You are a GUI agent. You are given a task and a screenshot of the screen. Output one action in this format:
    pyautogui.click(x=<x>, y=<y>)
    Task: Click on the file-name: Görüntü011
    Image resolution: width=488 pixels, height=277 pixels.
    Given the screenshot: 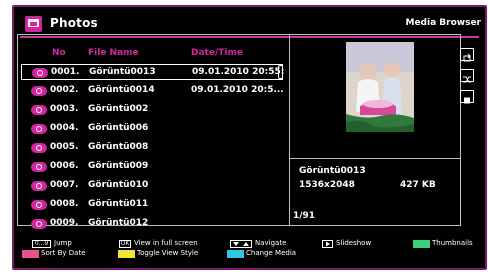 What is the action you would take?
    pyautogui.click(x=118, y=204)
    